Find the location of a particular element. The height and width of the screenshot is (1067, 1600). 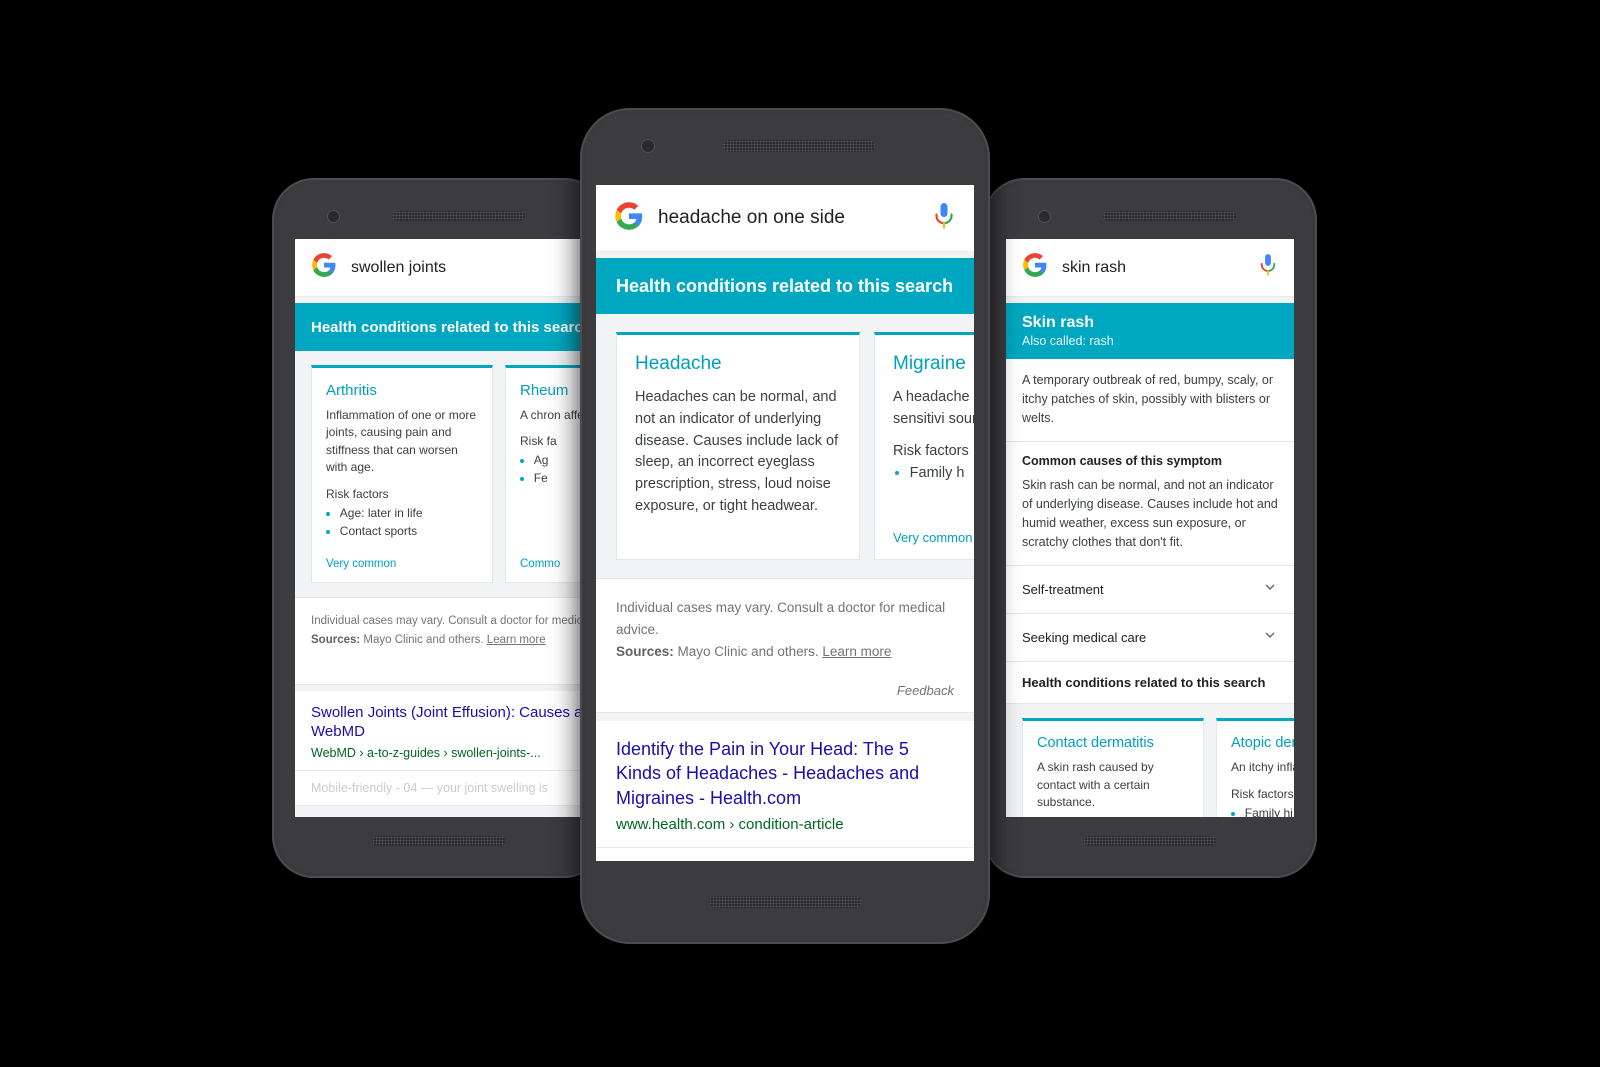

condition-card-title: Headache is located at coordinates (738, 364).